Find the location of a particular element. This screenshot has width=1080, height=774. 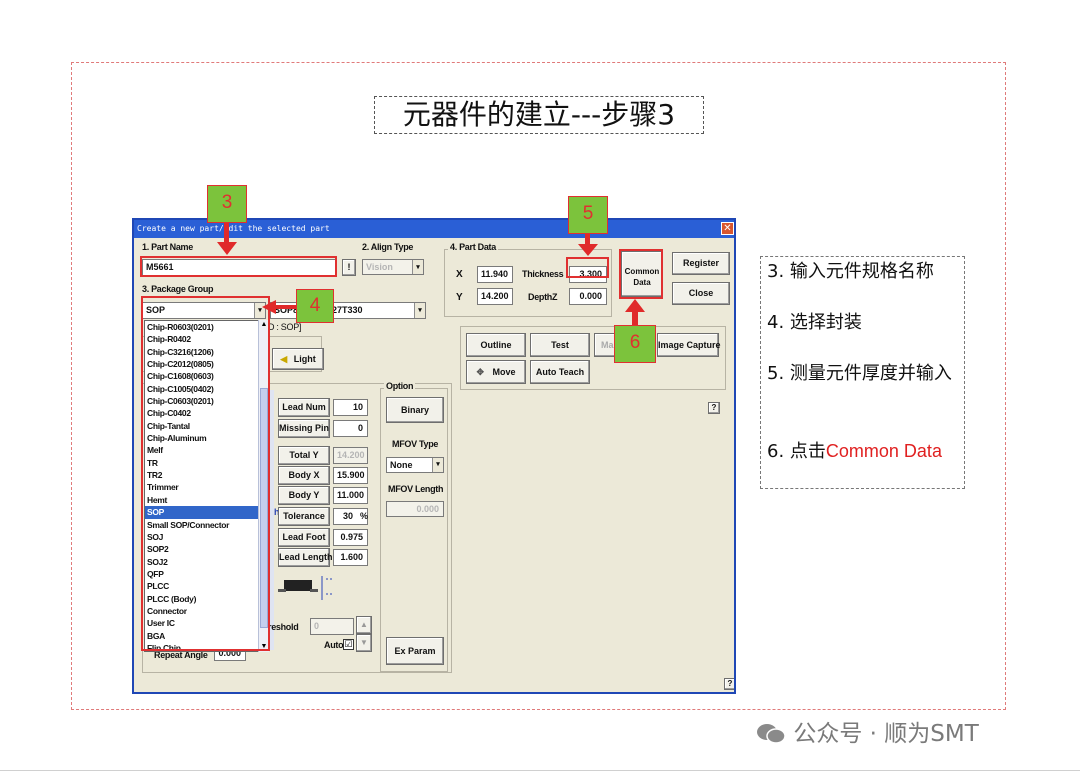

tolerance-label: Tolerance is located at coordinates (304, 516).